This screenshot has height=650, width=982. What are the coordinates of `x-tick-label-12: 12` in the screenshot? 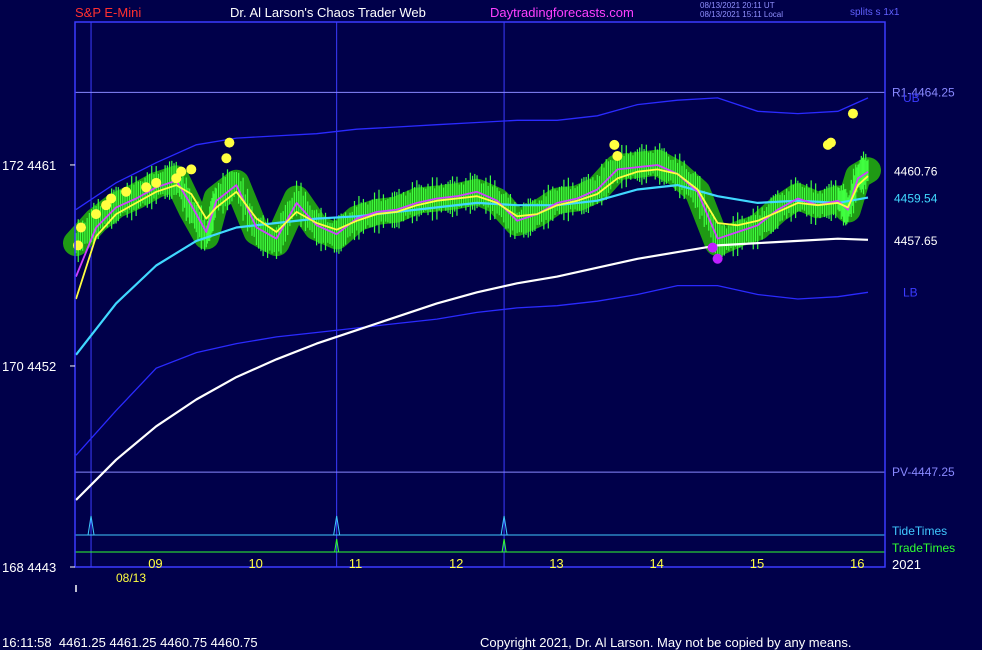 It's located at (456, 563).